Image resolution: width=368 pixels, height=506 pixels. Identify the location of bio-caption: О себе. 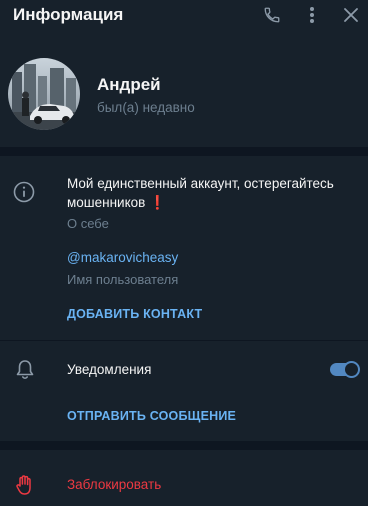
(88, 223).